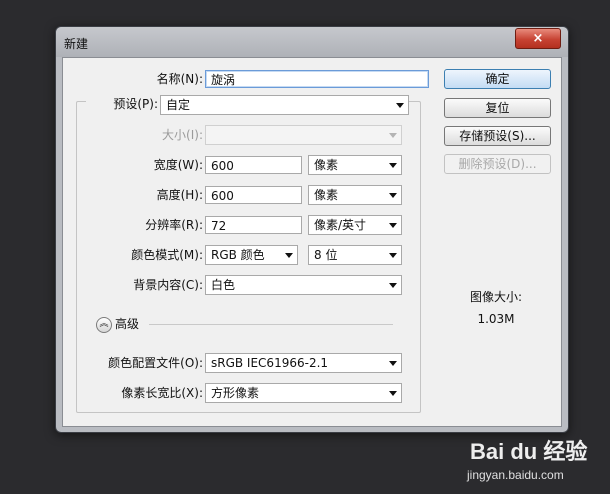  What do you see at coordinates (223, 285) in the screenshot?
I see `background-value: 白色` at bounding box center [223, 285].